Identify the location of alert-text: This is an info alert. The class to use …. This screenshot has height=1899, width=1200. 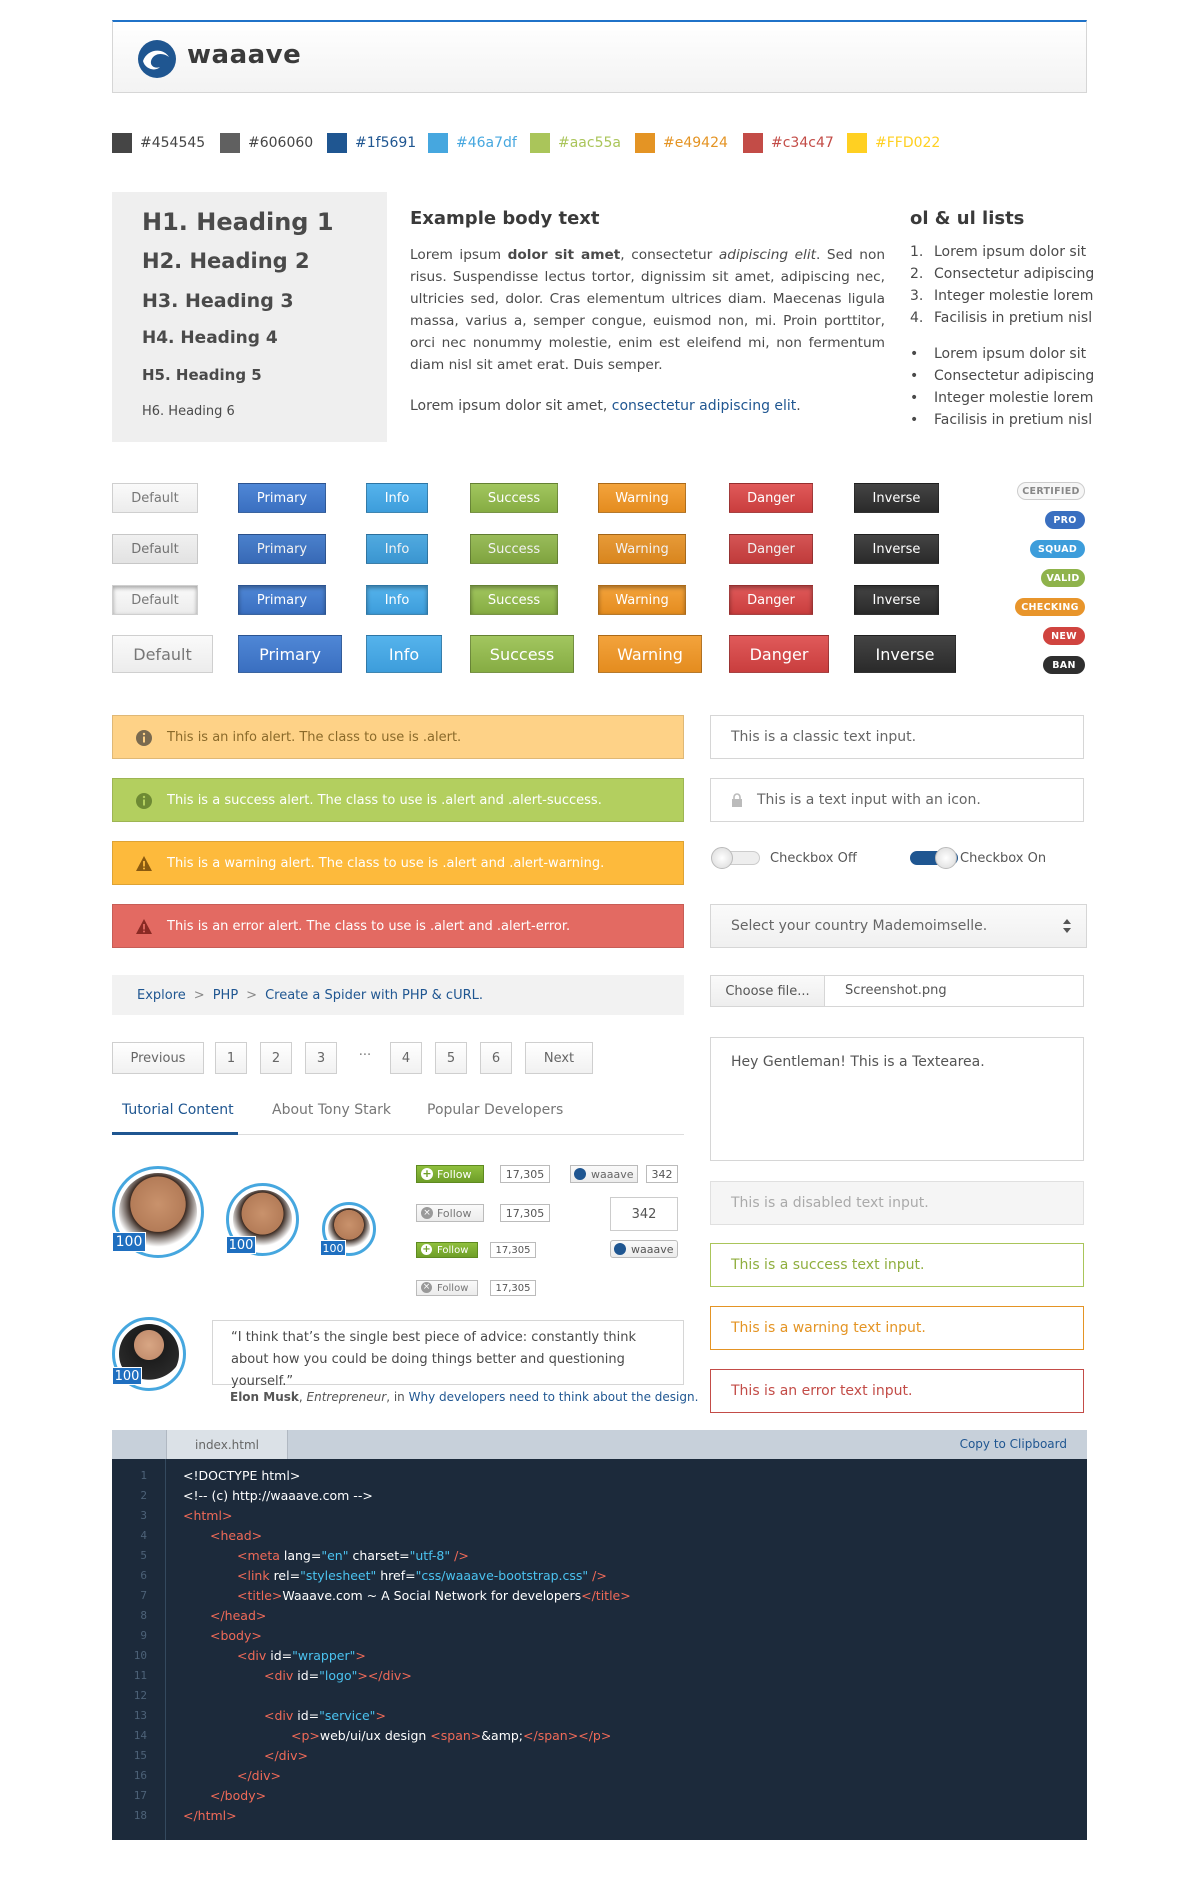
(314, 737).